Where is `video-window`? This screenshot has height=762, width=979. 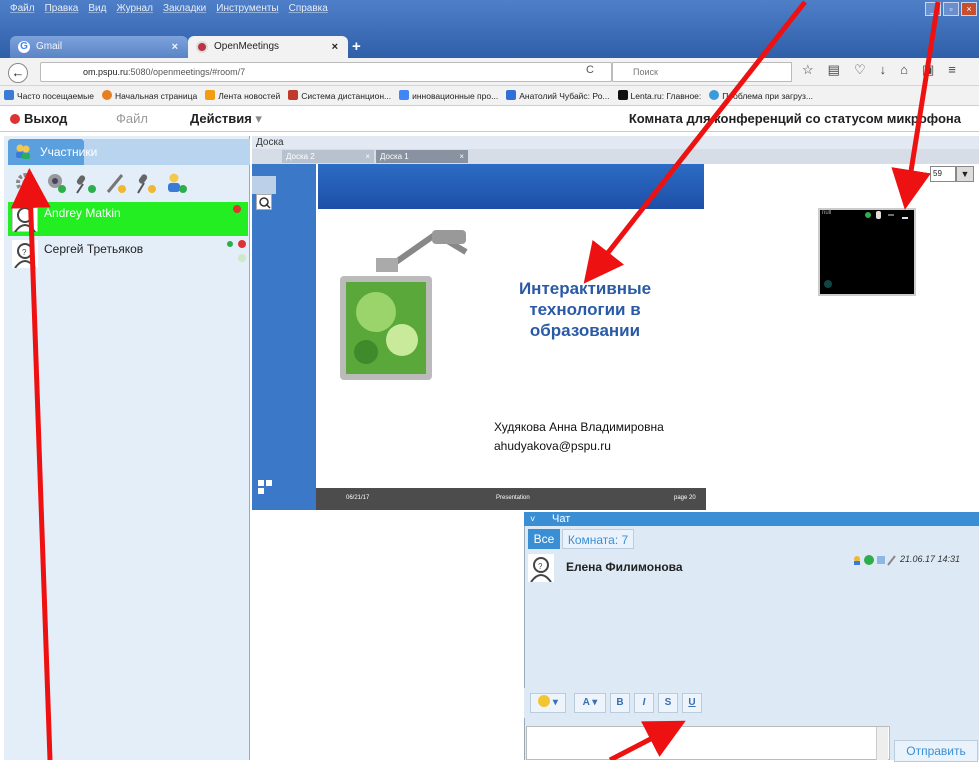
video-window is located at coordinates (867, 252).